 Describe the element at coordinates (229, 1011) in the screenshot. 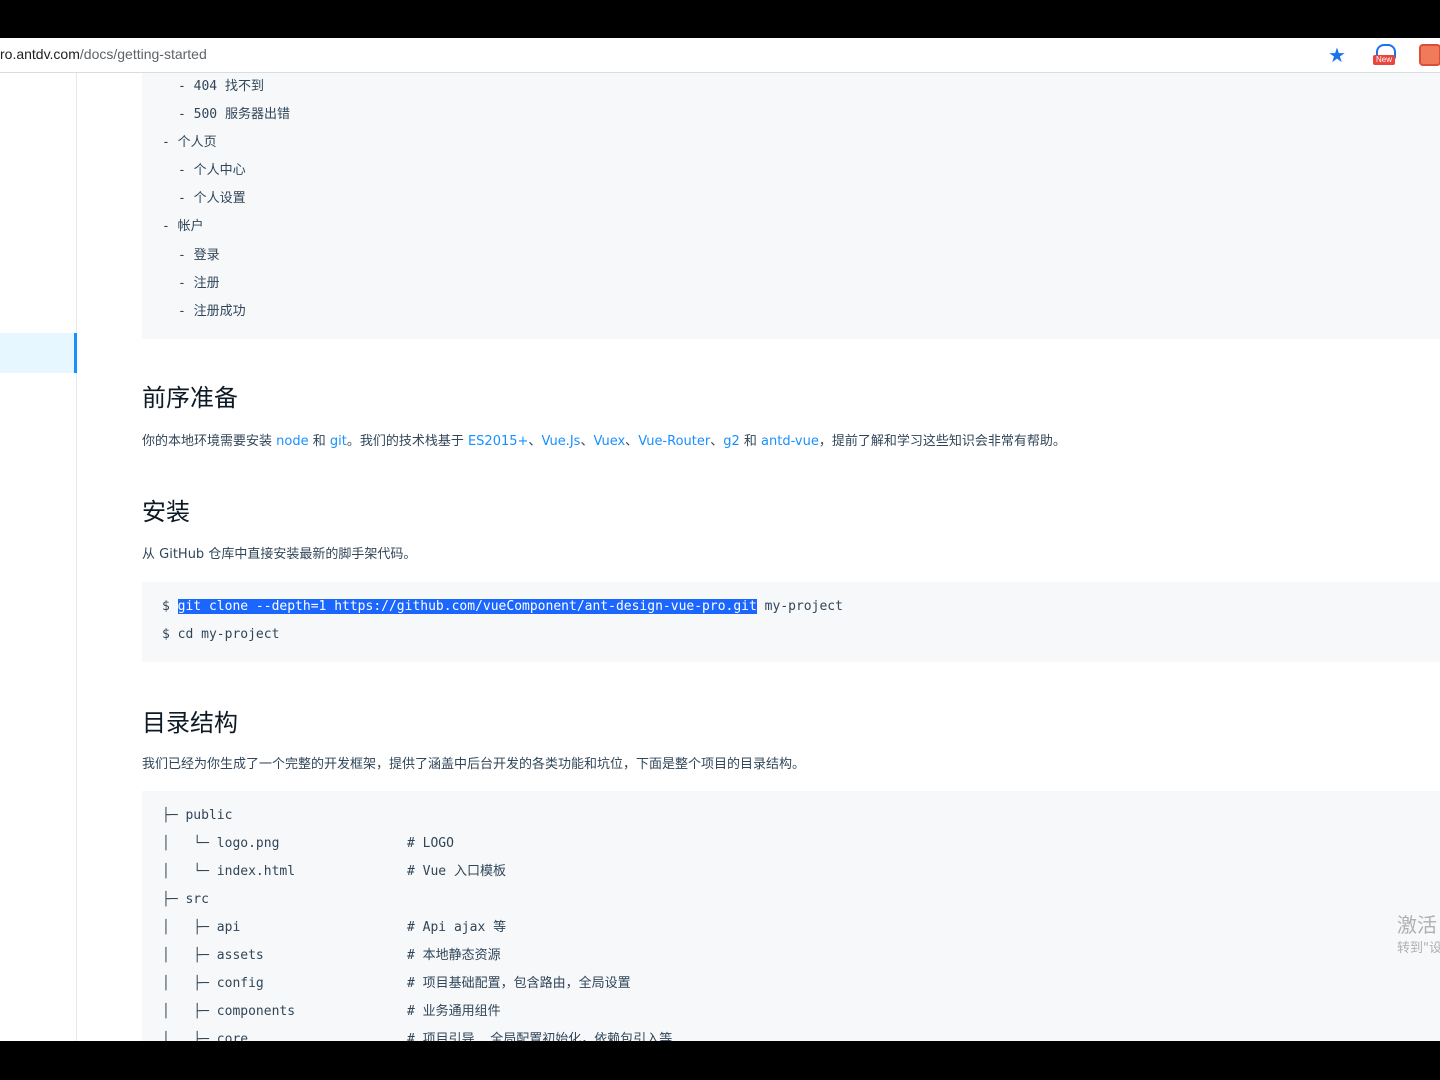

I see `tree-path: │ ├─ components` at that location.